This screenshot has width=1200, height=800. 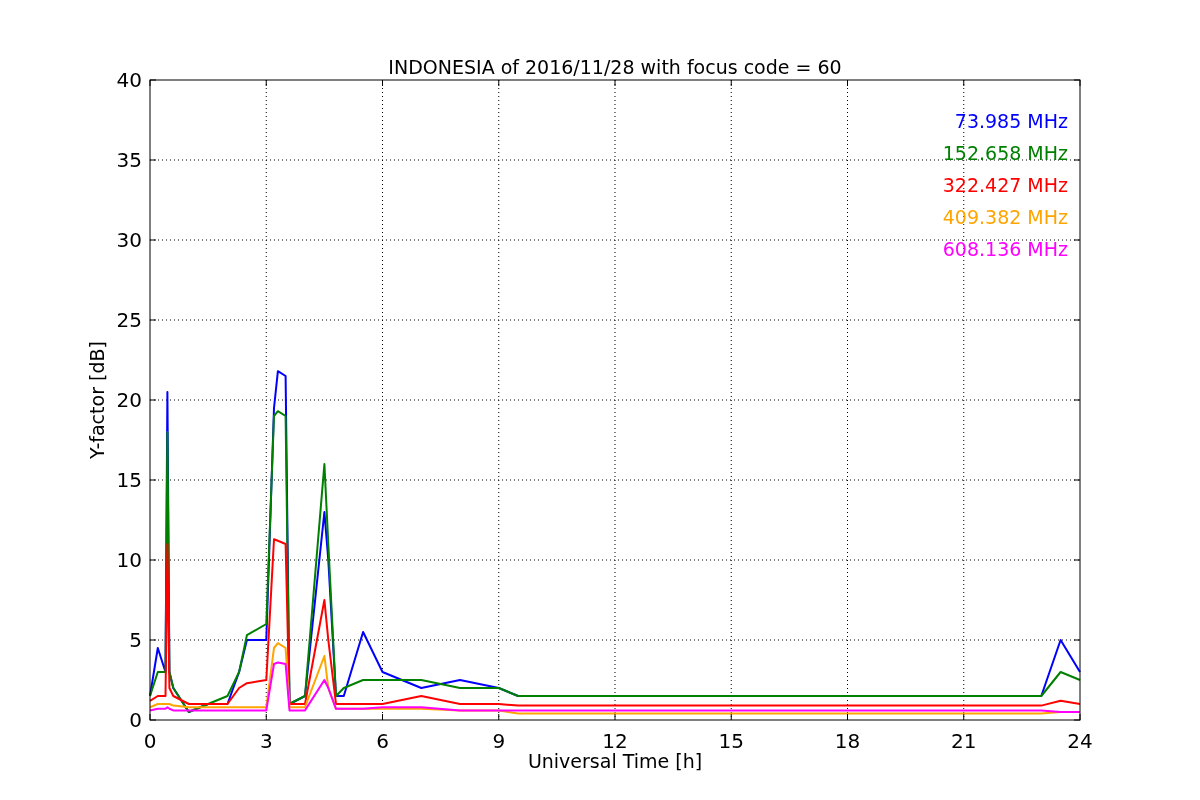 I want to click on y-tick-label: 25, so click(x=129, y=320).